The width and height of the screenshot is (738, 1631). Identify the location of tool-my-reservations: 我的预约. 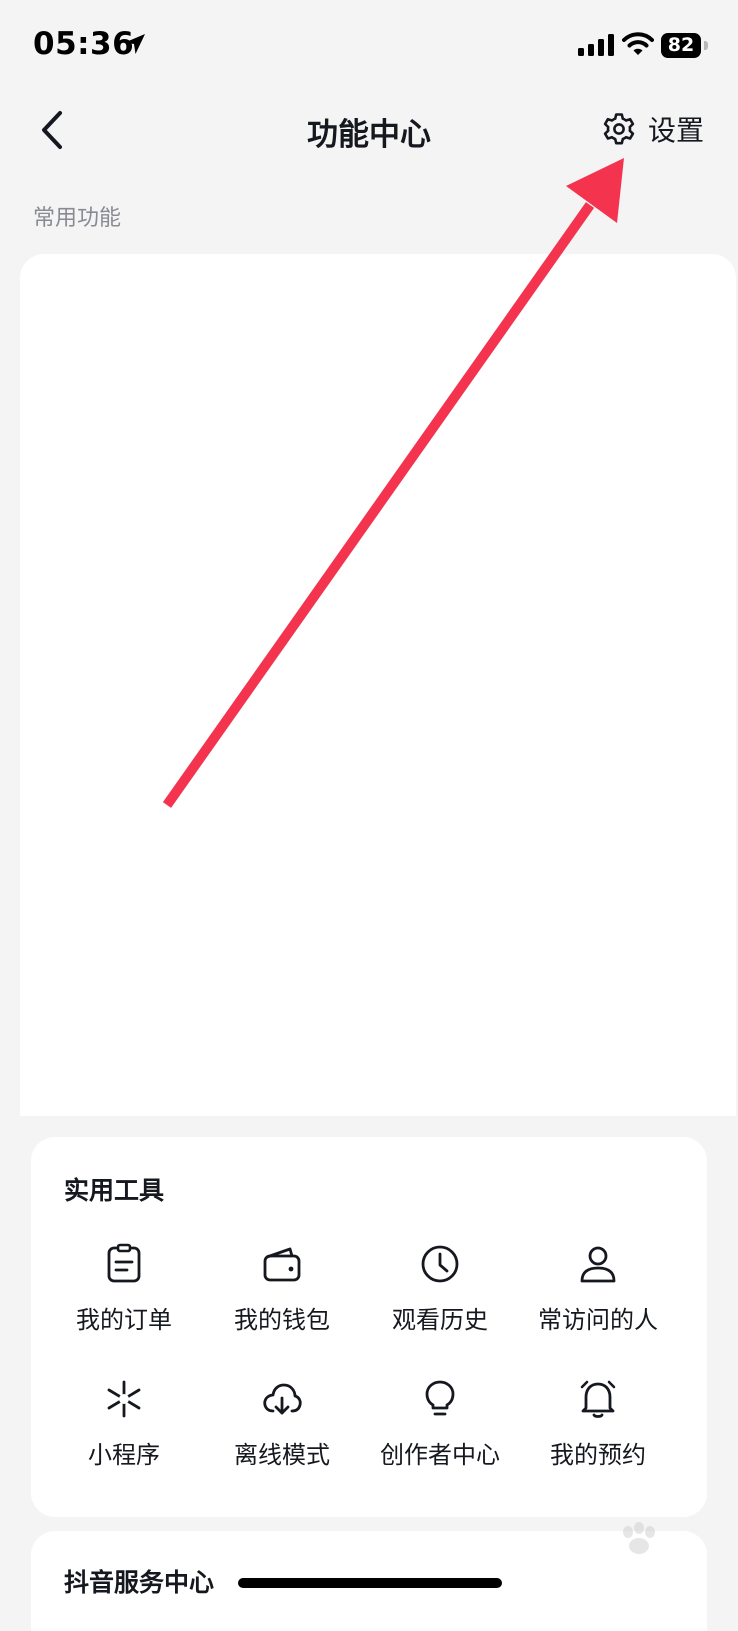
(598, 1428).